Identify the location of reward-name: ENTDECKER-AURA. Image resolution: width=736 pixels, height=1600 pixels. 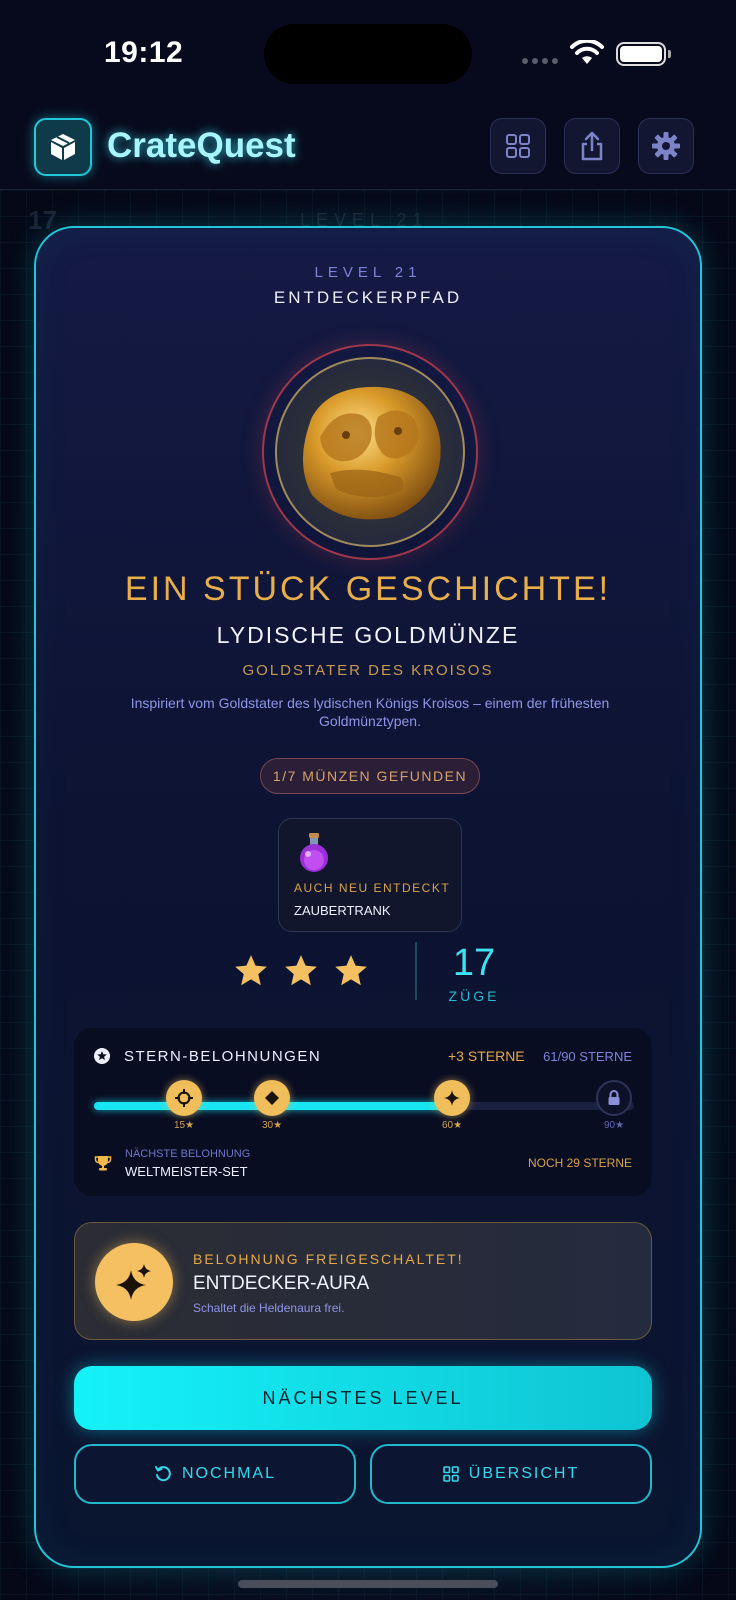
(281, 1283).